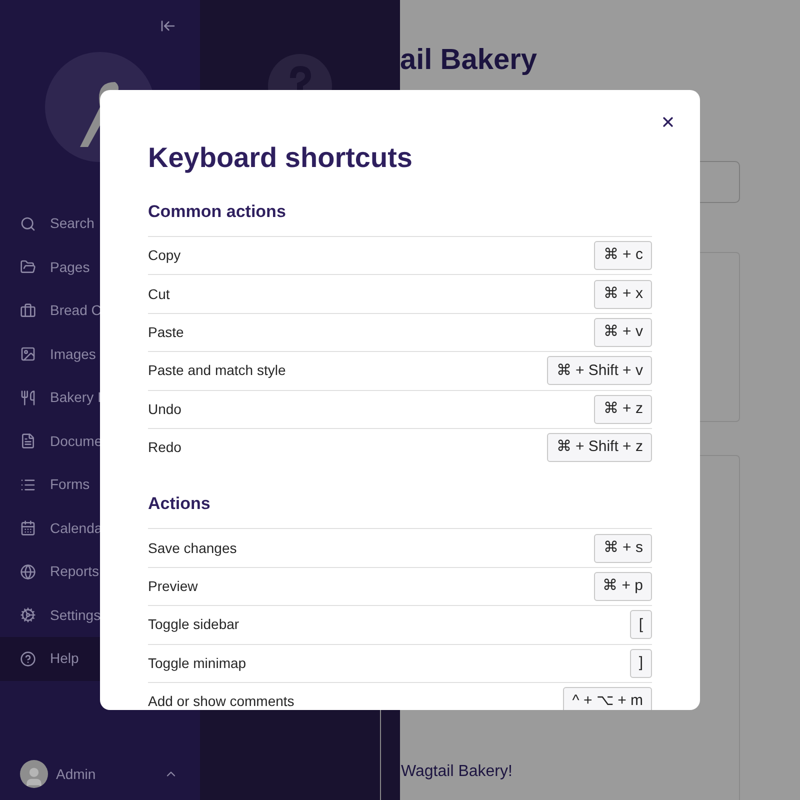  I want to click on section-heading: Common actions, so click(217, 212).